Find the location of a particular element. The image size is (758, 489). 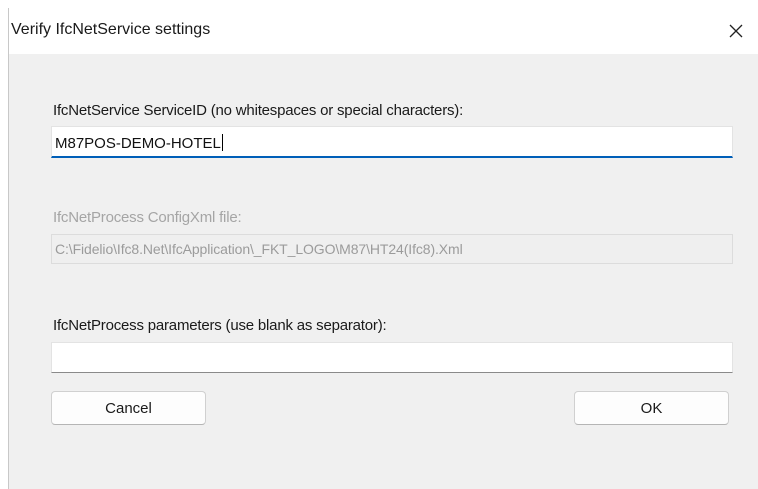

parameters-input is located at coordinates (392, 357).